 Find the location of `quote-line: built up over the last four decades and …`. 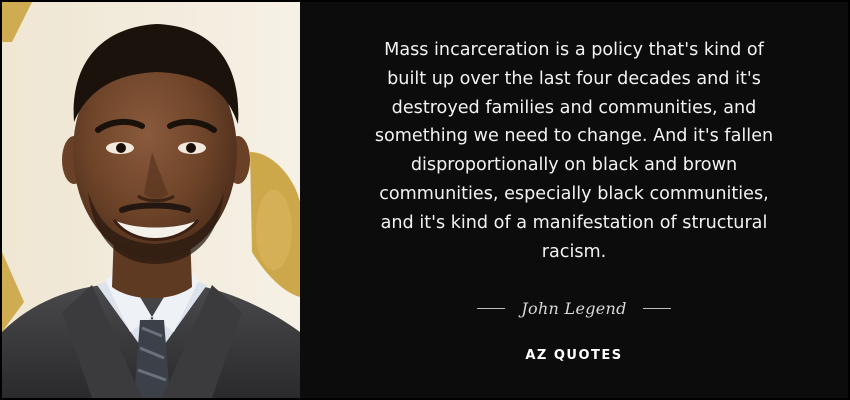

quote-line: built up over the last four decades and … is located at coordinates (574, 78).